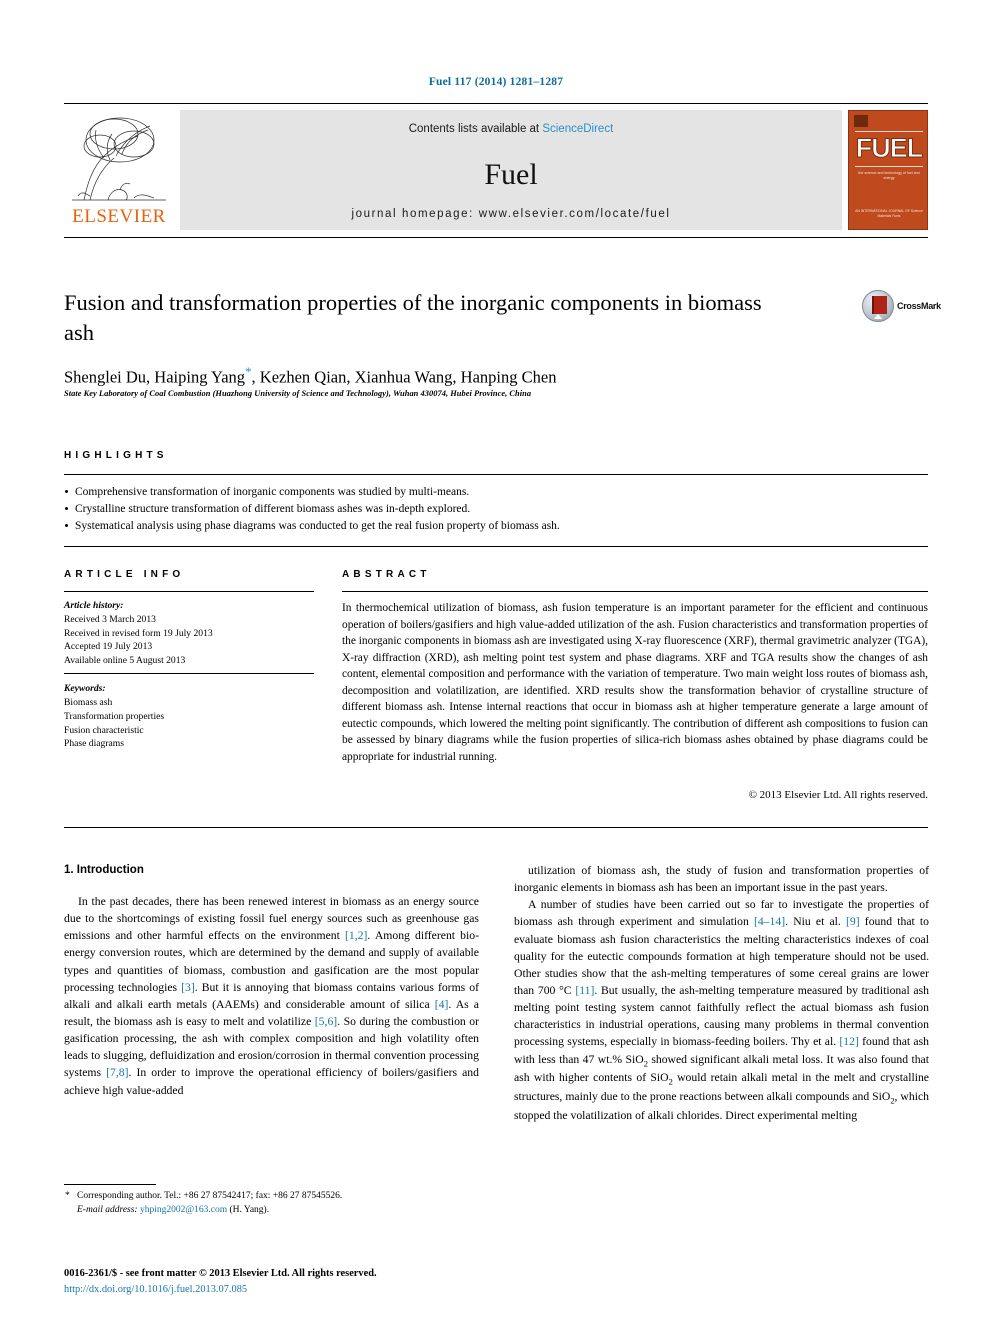 This screenshot has width=992, height=1323. Describe the element at coordinates (442, 1004) in the screenshot. I see `citation-link: [4]` at that location.